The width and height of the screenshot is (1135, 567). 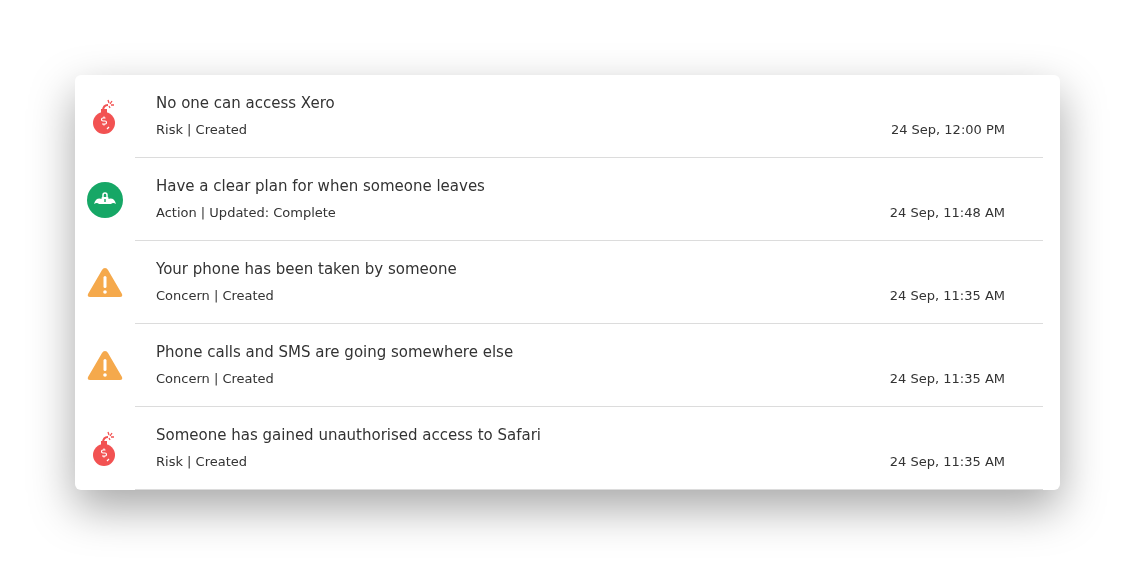 I want to click on item-title: Someone has gained unauthorised access to Safari, so click(x=348, y=435).